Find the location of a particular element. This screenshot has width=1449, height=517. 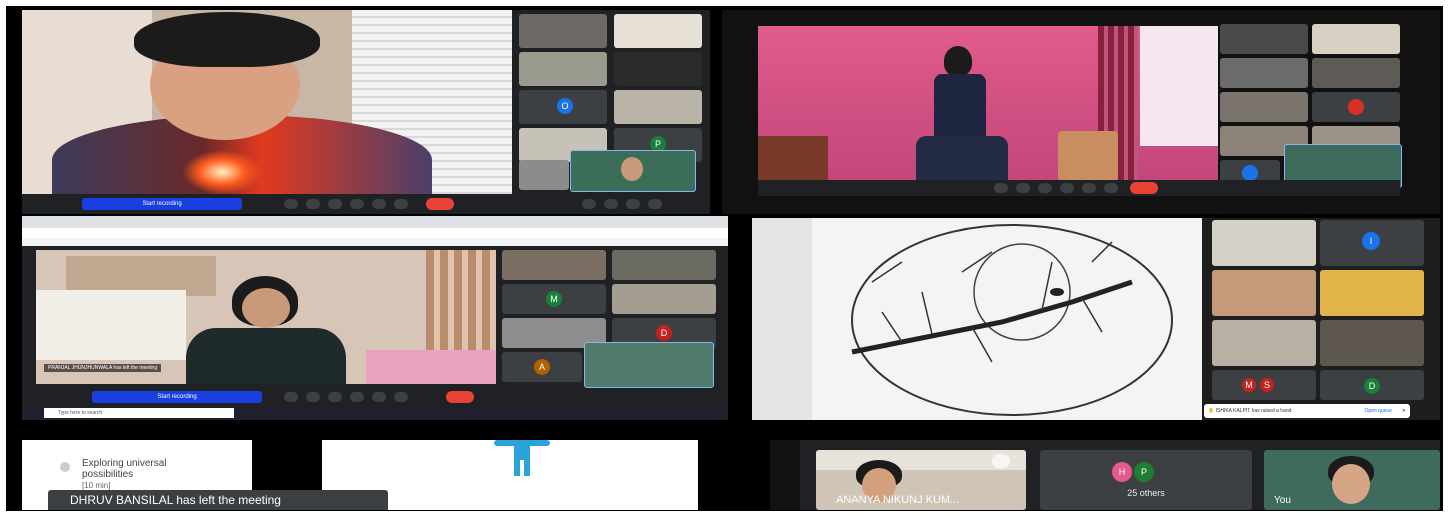

participant-tile: M is located at coordinates (554, 299).